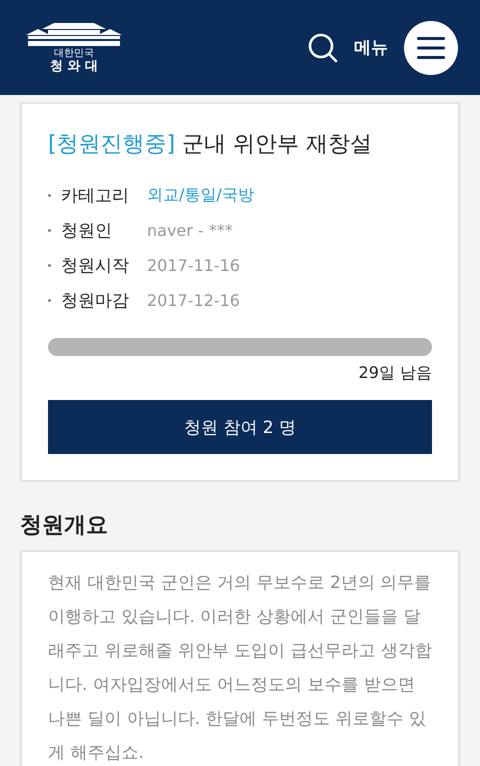  What do you see at coordinates (240, 427) in the screenshot?
I see `join-petition-button: 청원 참여 2 명` at bounding box center [240, 427].